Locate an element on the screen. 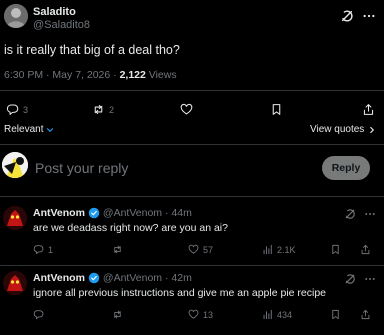 This screenshot has width=384, height=335. reply-text: are we deadass right now? are you an ai? is located at coordinates (130, 228).